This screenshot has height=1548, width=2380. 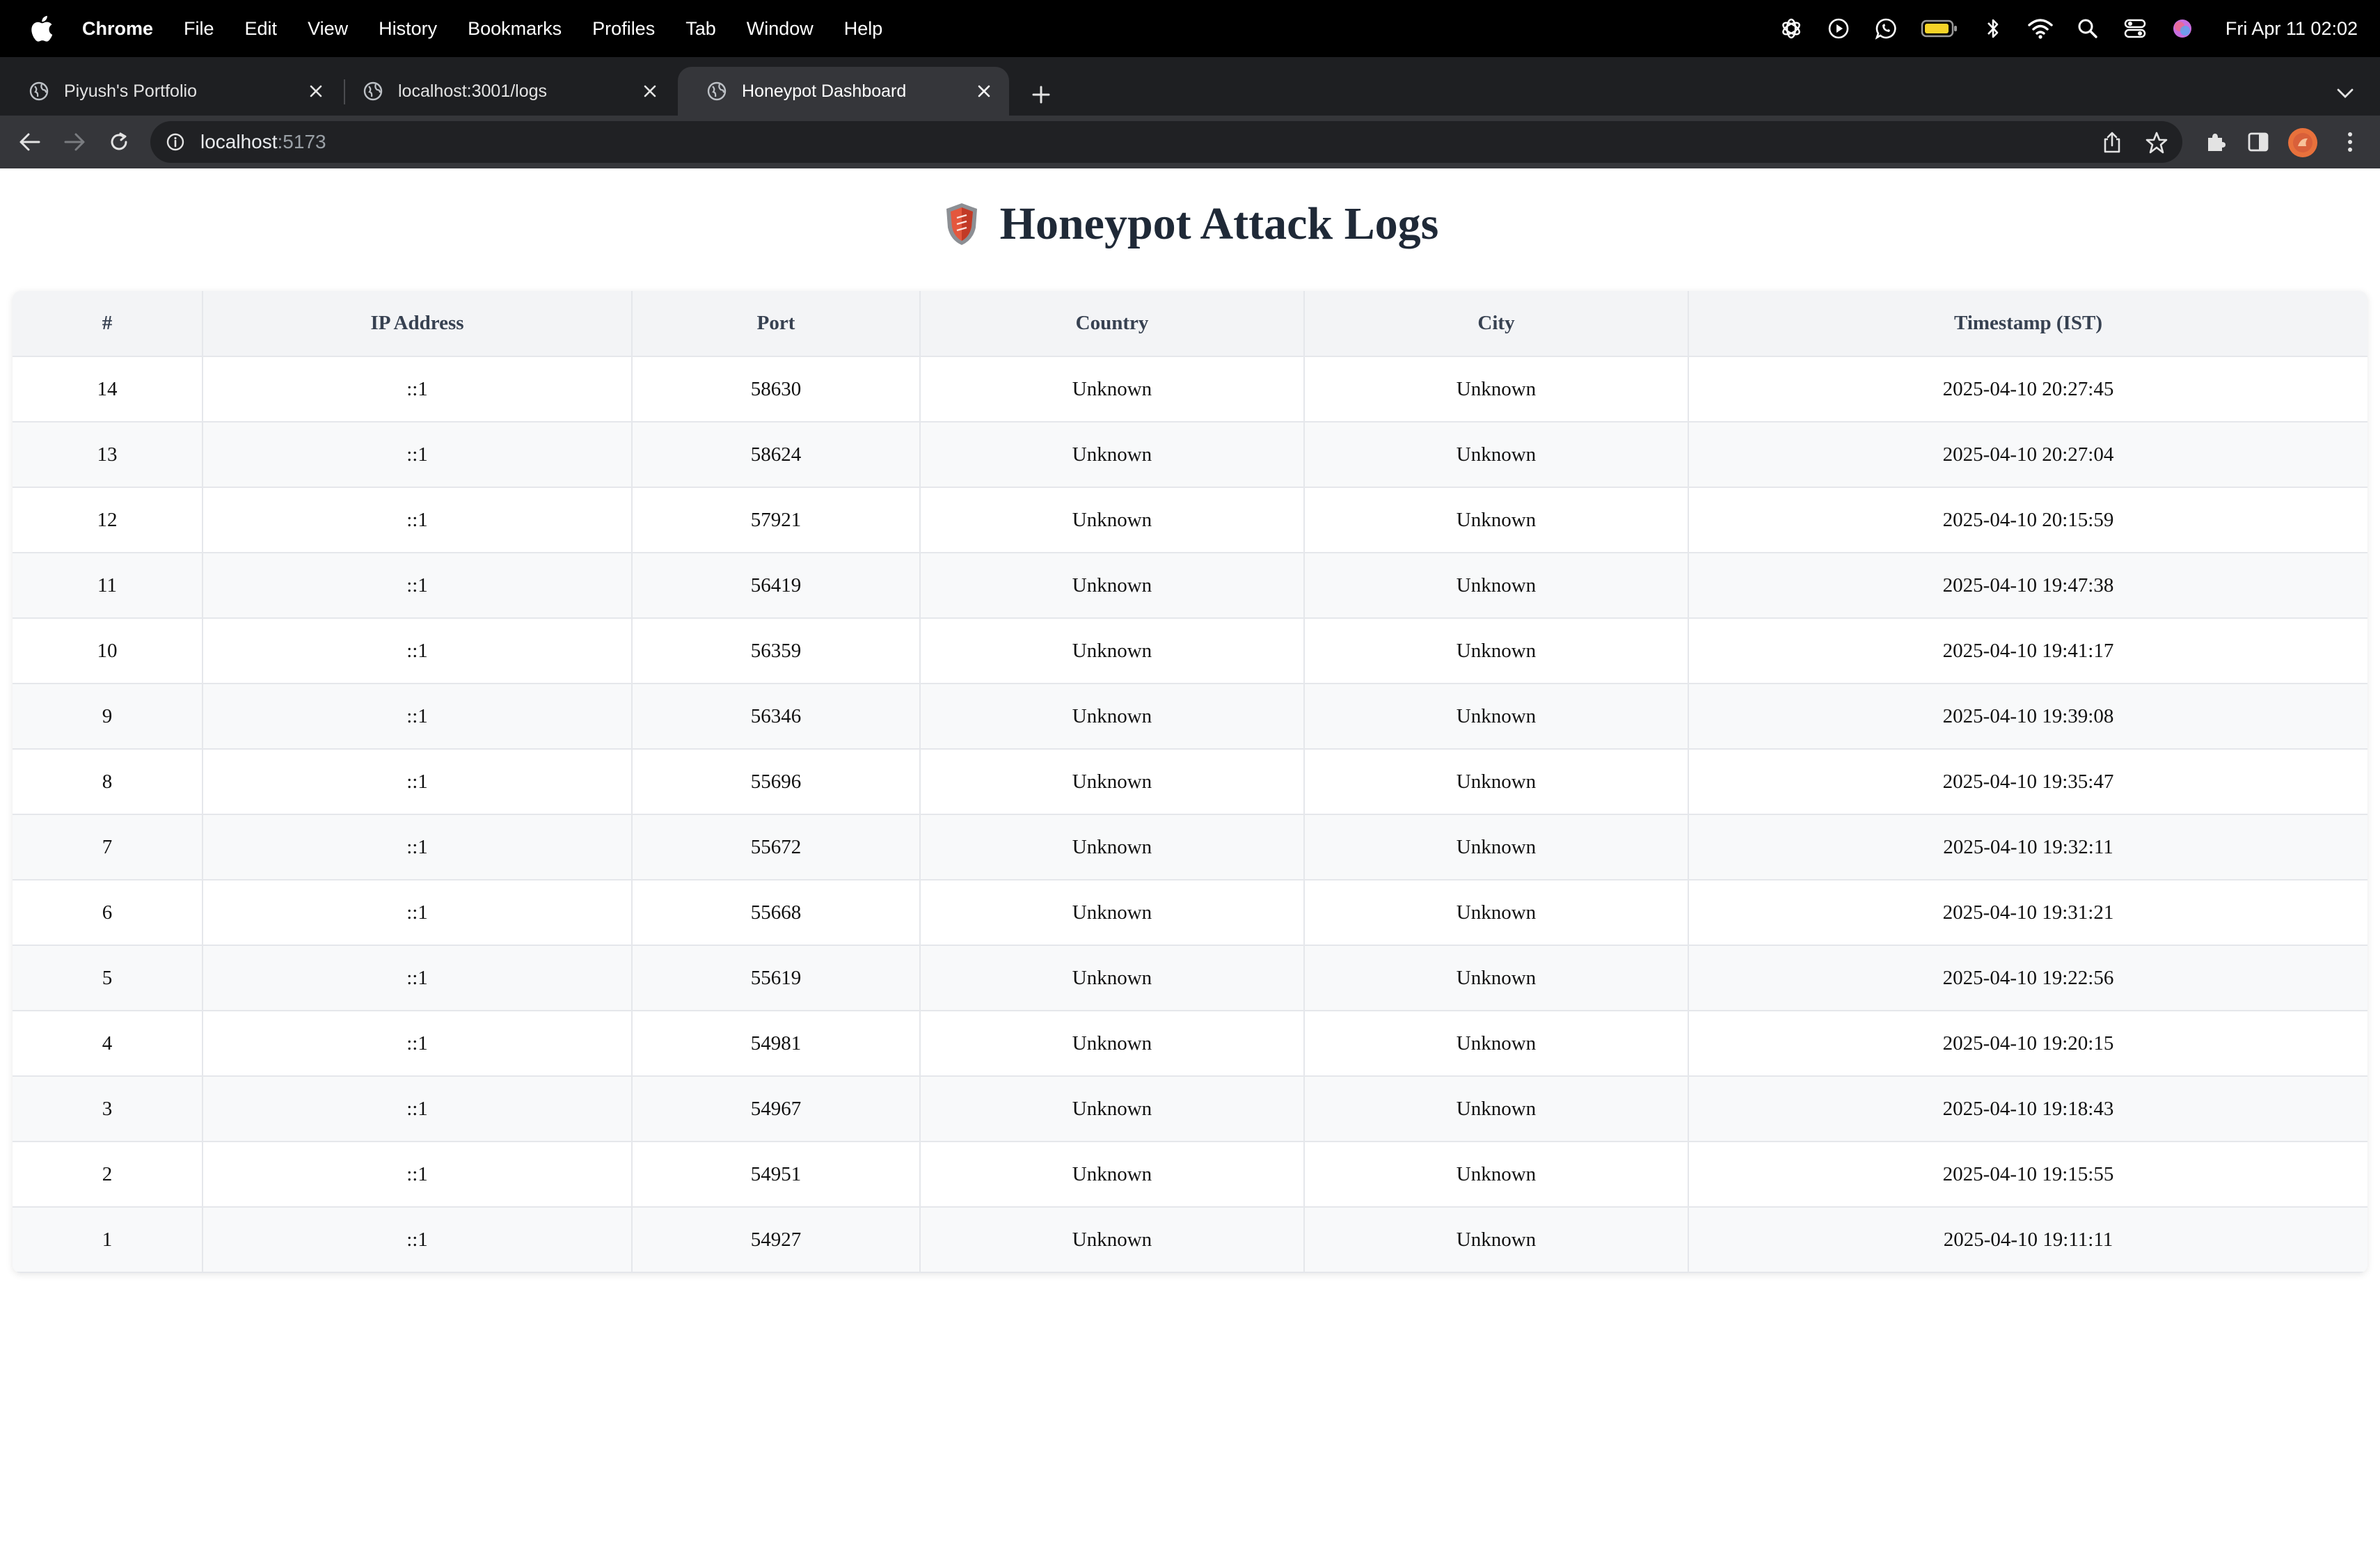 I want to click on chatgpt-icon, so click(x=1792, y=28).